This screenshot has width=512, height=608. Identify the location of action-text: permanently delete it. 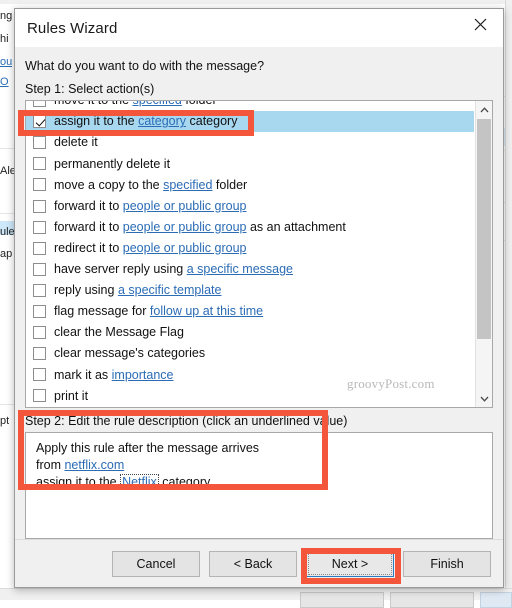
(112, 164).